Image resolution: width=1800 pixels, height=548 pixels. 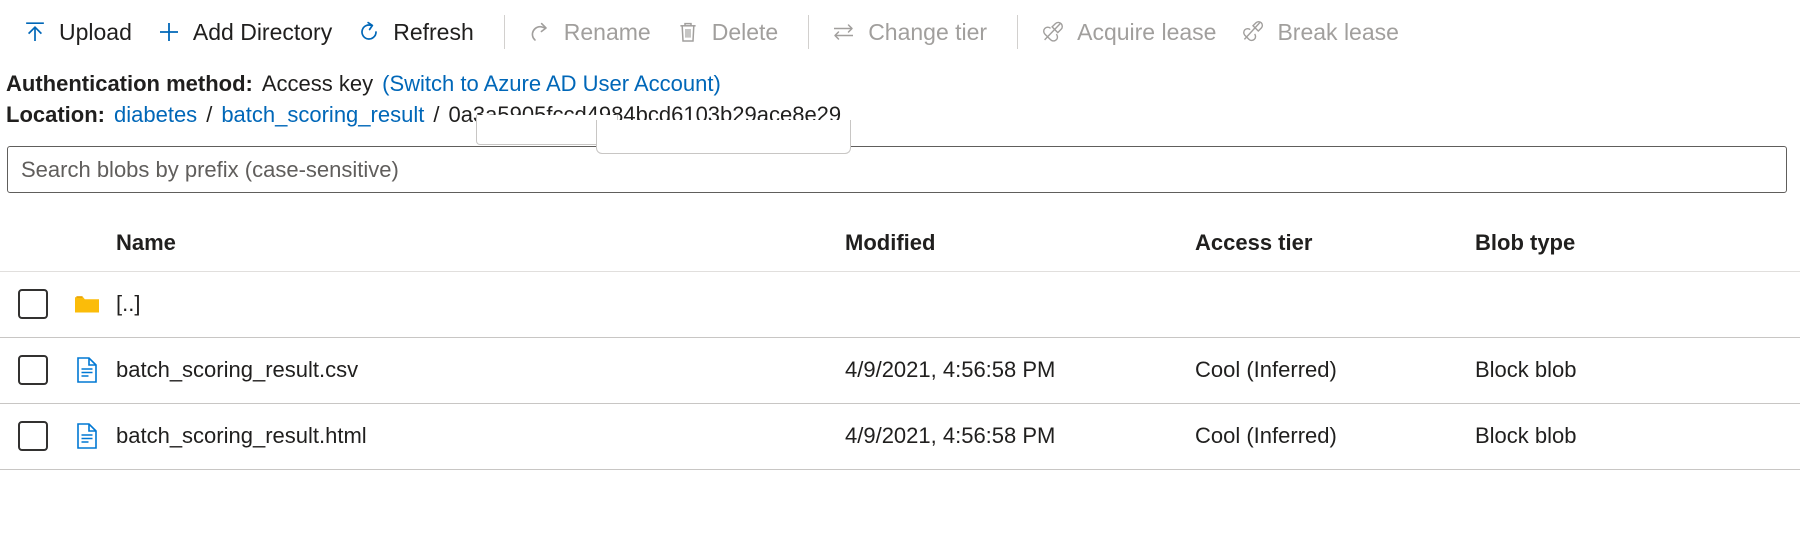 What do you see at coordinates (128, 304) in the screenshot?
I see `row-name-link: [..]` at bounding box center [128, 304].